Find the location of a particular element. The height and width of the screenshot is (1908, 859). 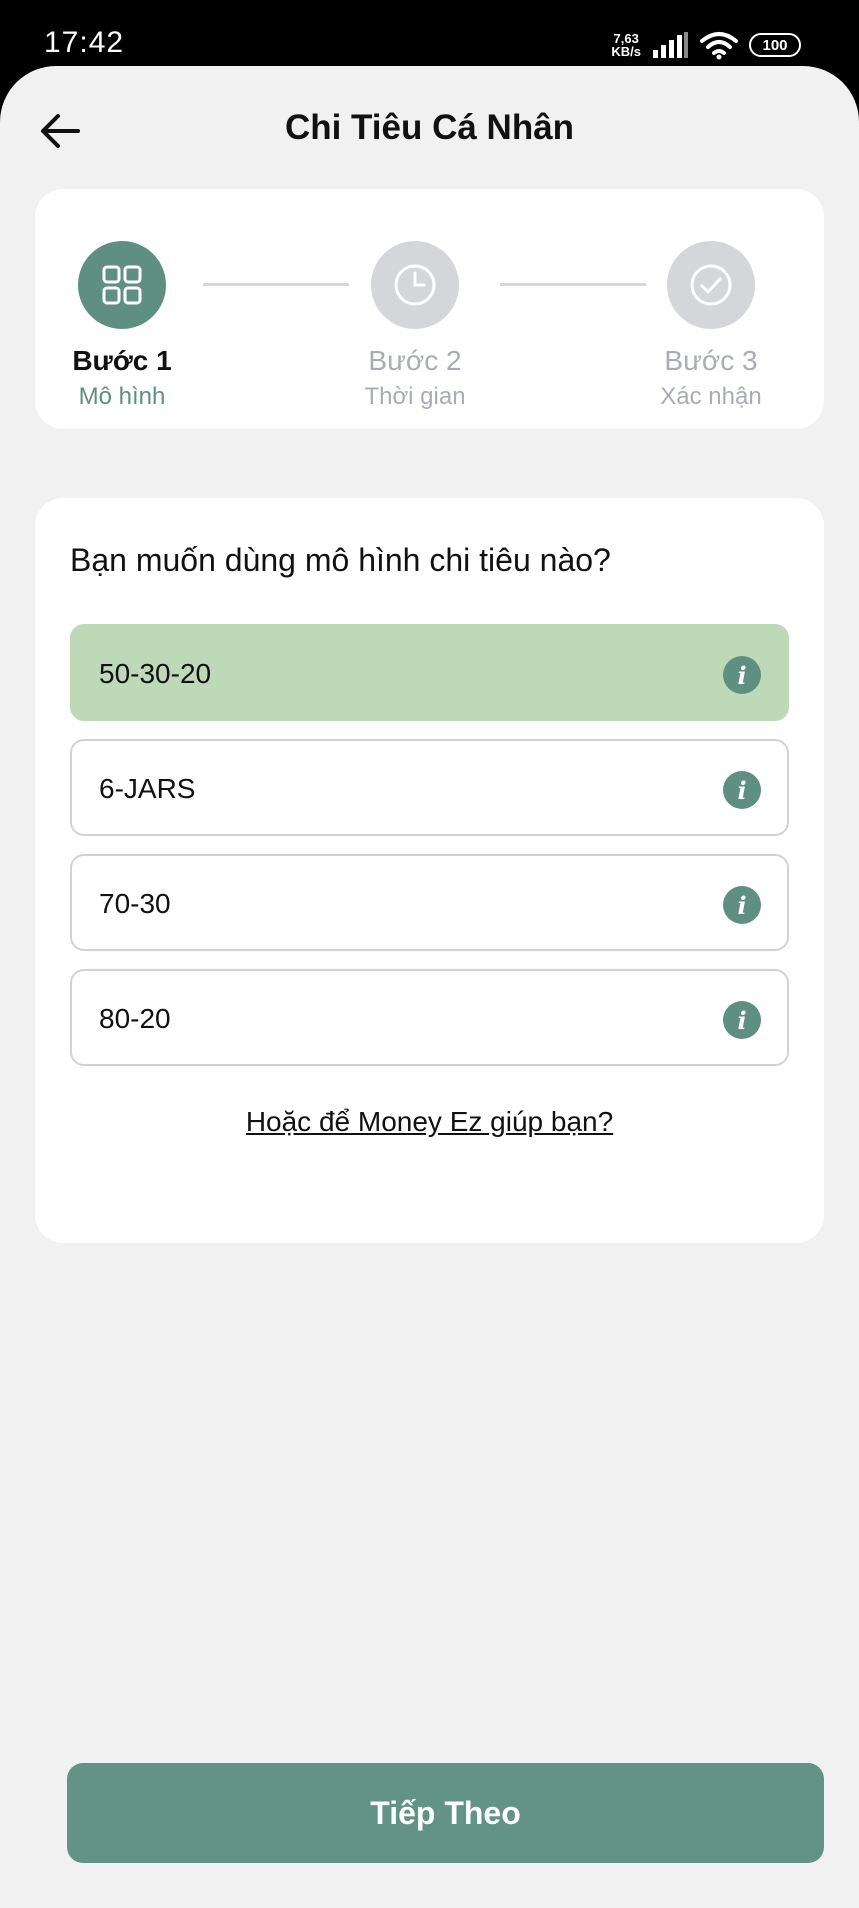

clock-icon is located at coordinates (415, 285).